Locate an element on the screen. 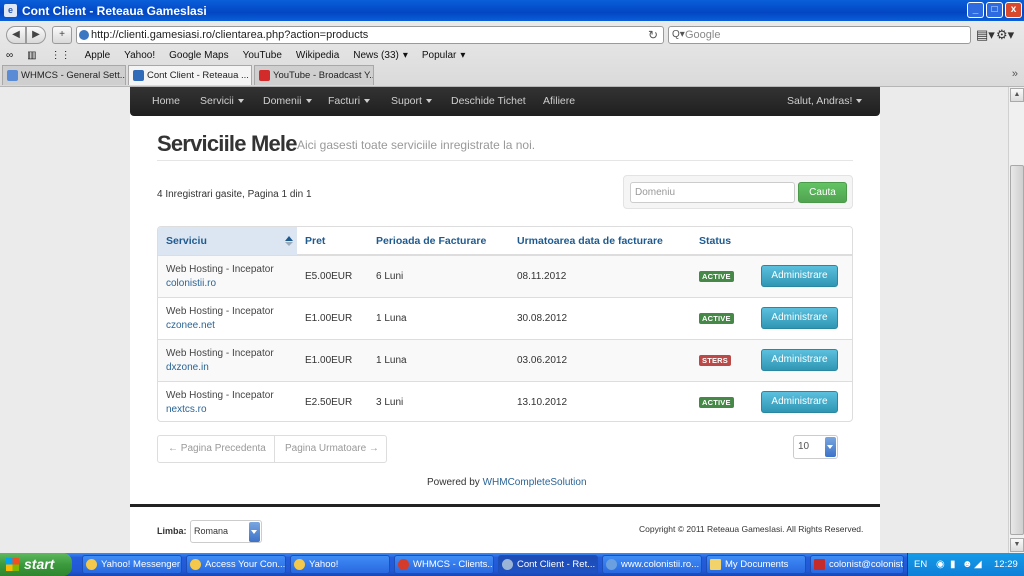 The image size is (1024, 576). reload-icon: ↻ is located at coordinates (653, 35).